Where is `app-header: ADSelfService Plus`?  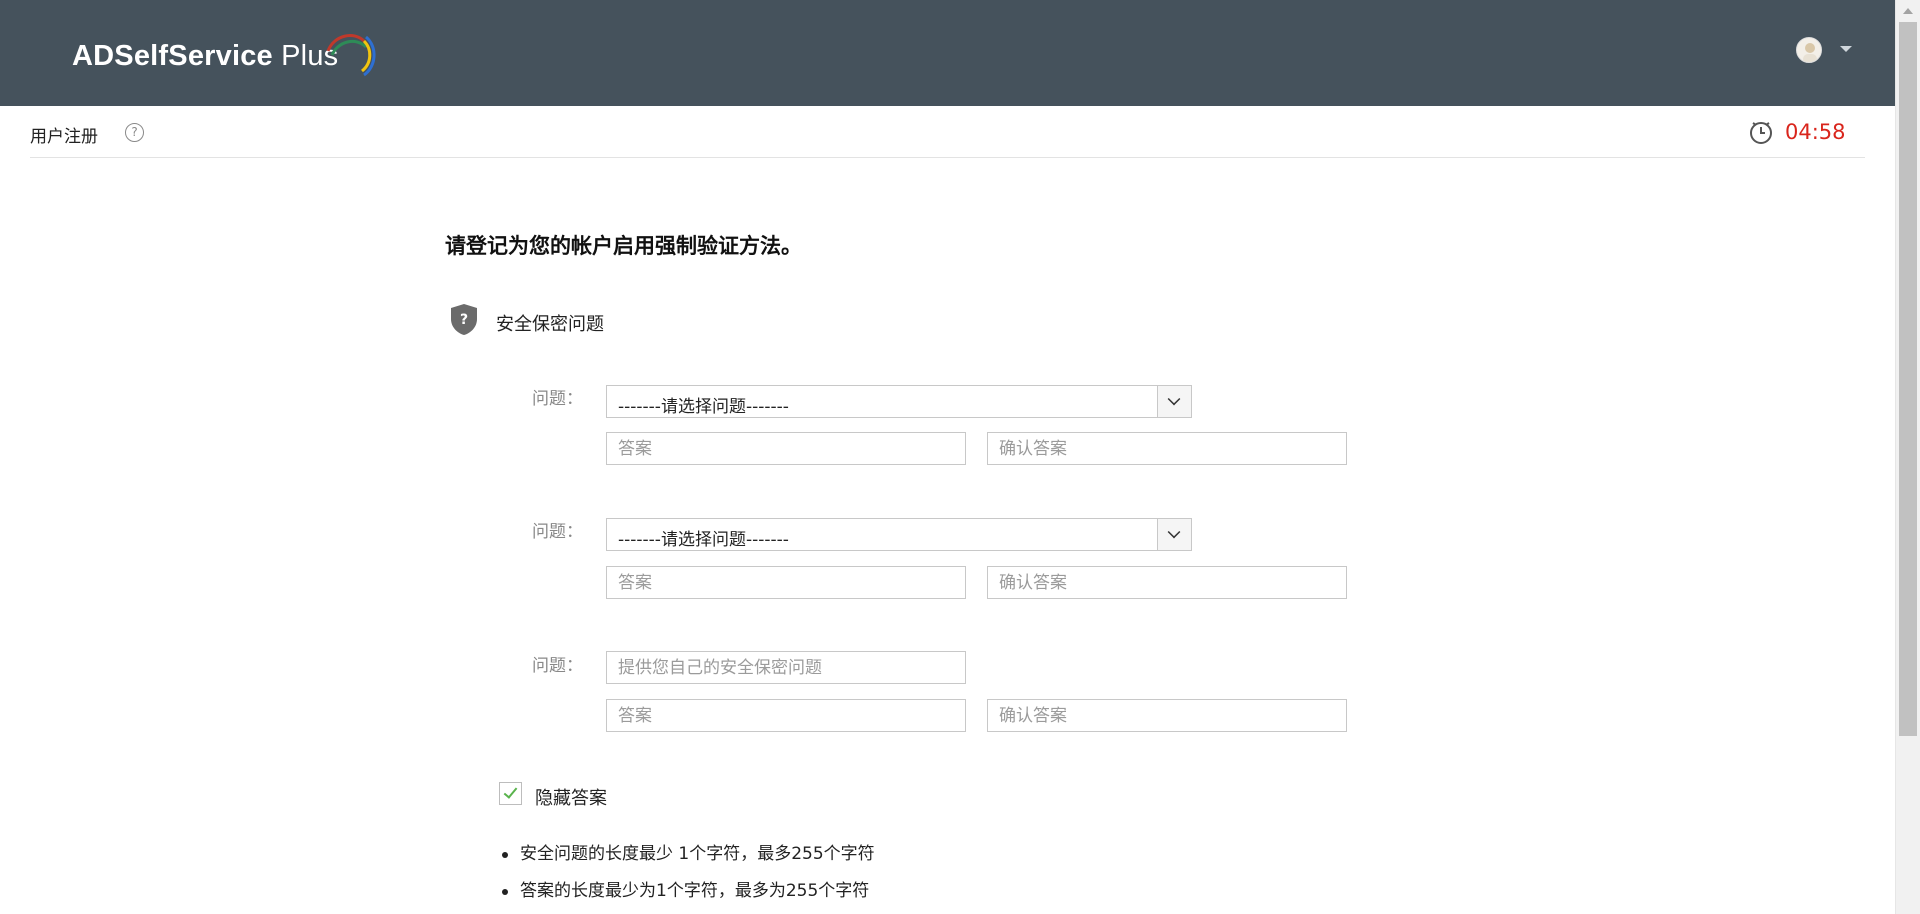
app-header: ADSelfService Plus is located at coordinates (947, 53).